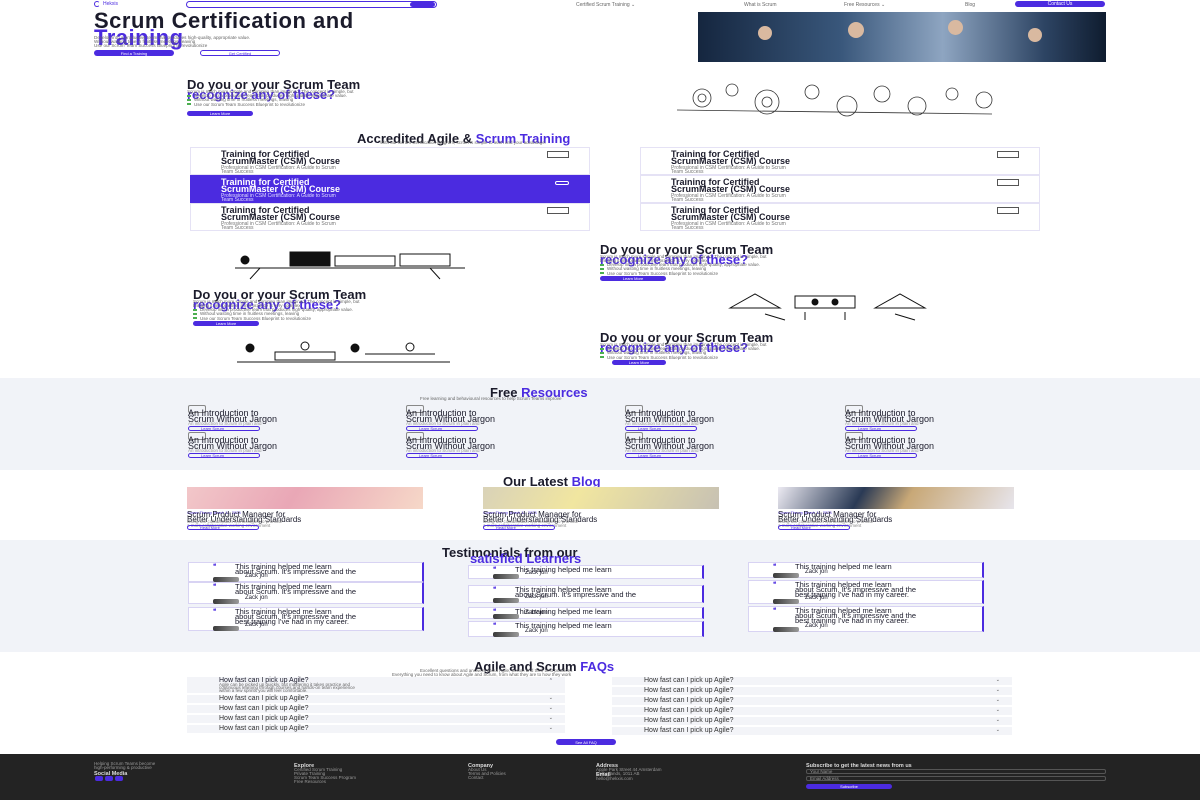 This screenshot has width=1200, height=800. Describe the element at coordinates (310, 781) in the screenshot. I see `footer-link: Free Resources` at that location.